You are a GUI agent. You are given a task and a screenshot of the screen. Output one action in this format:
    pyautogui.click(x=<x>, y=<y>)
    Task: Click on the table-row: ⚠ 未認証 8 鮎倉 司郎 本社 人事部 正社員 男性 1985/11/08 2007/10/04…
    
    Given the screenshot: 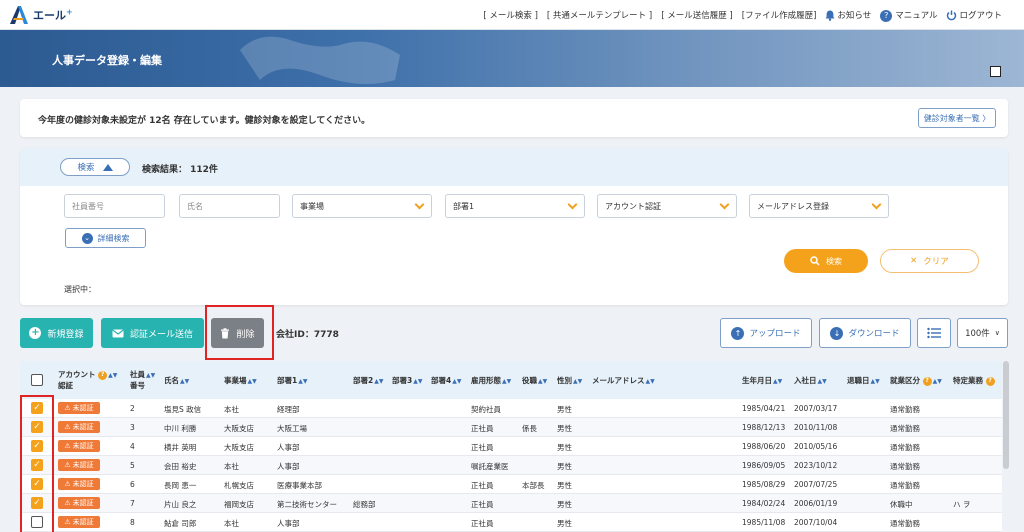 What is the action you would take?
    pyautogui.click(x=511, y=522)
    